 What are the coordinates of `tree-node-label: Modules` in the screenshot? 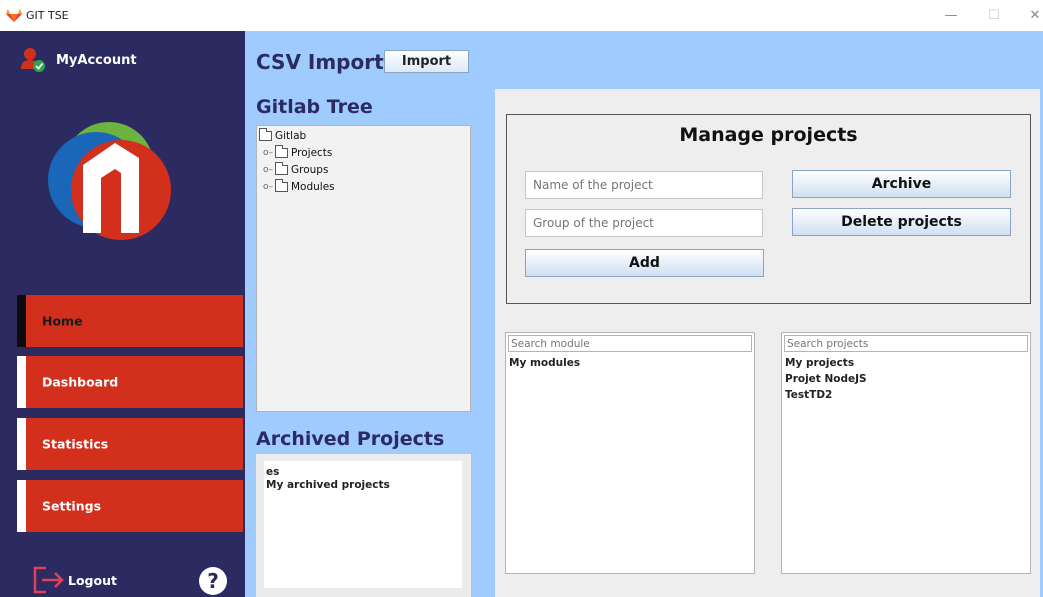 It's located at (313, 187).